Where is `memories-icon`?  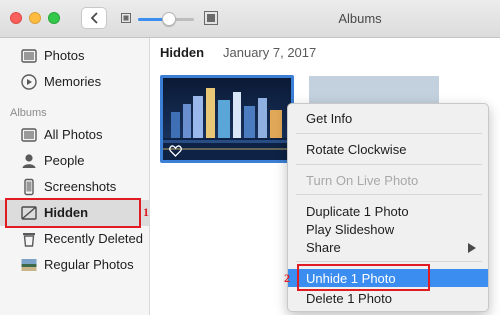
memories-icon is located at coordinates (29, 82).